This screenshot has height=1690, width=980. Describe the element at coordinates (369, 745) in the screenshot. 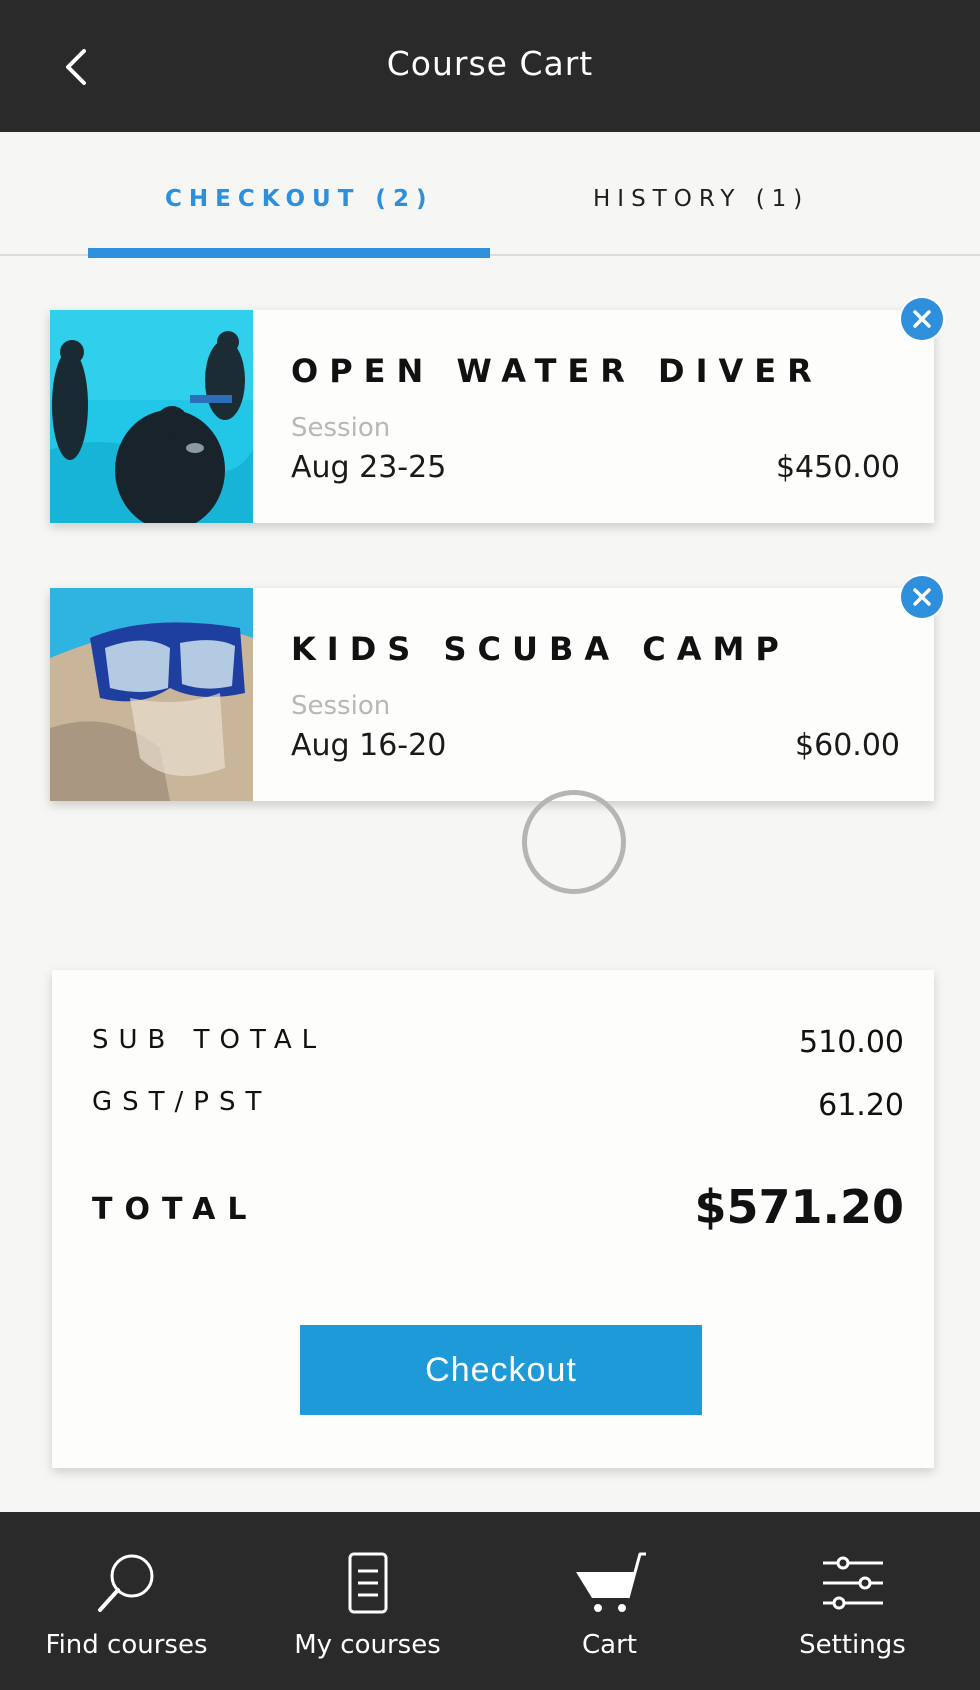

I see `session-dates: Aug 16-20` at that location.